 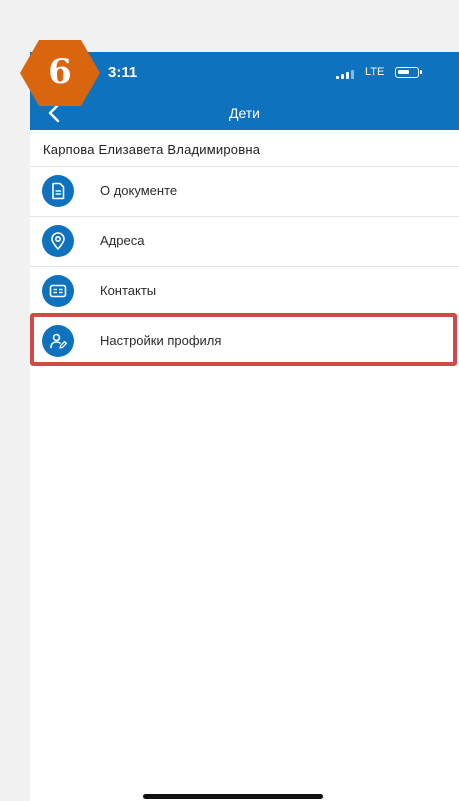 I want to click on location-pin-icon, so click(x=58, y=241).